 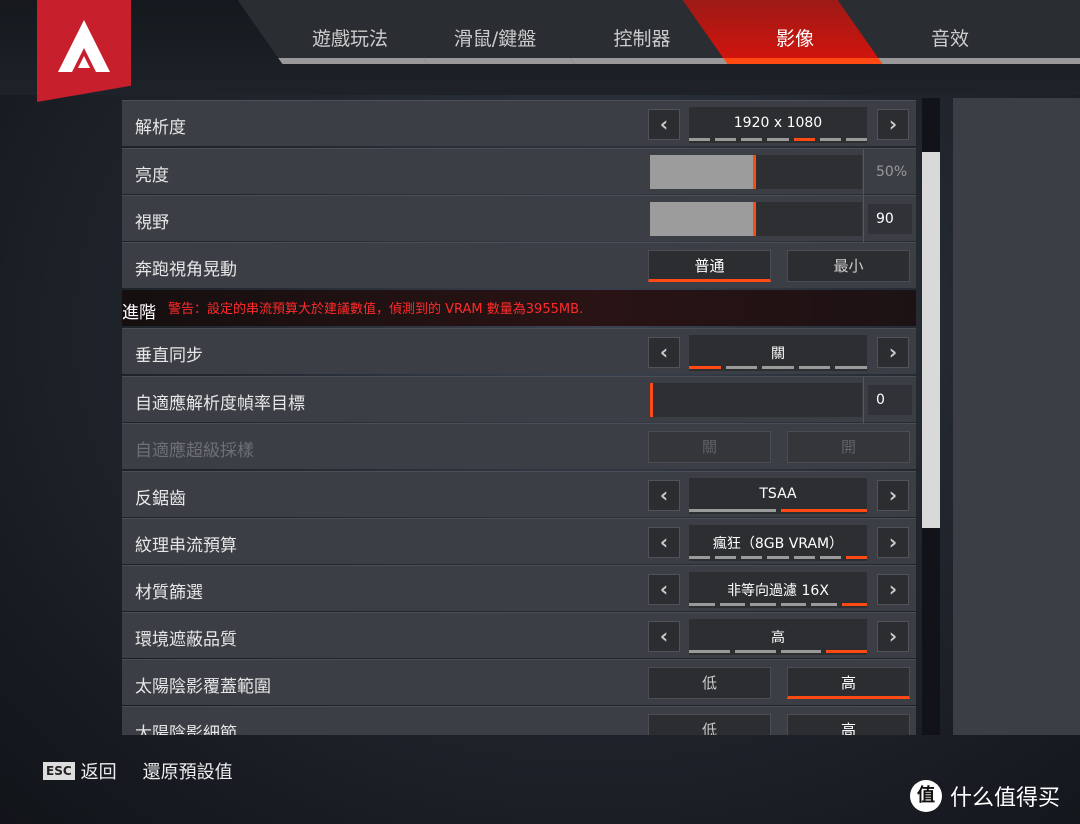 What do you see at coordinates (709, 266) in the screenshot?
I see `option-button: 普通` at bounding box center [709, 266].